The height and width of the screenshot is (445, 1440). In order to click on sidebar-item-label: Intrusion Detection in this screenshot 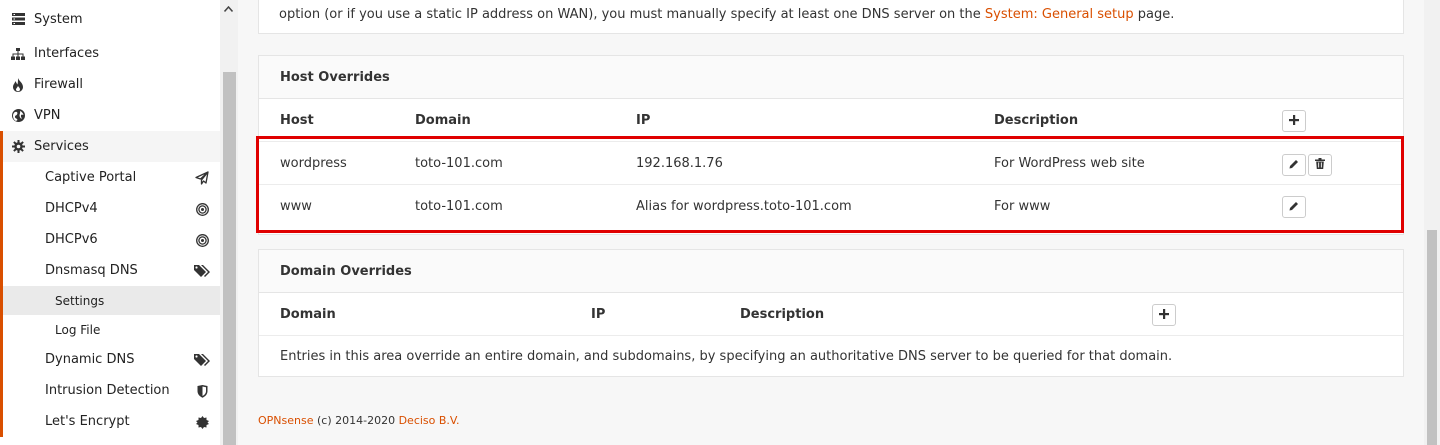, I will do `click(107, 390)`.